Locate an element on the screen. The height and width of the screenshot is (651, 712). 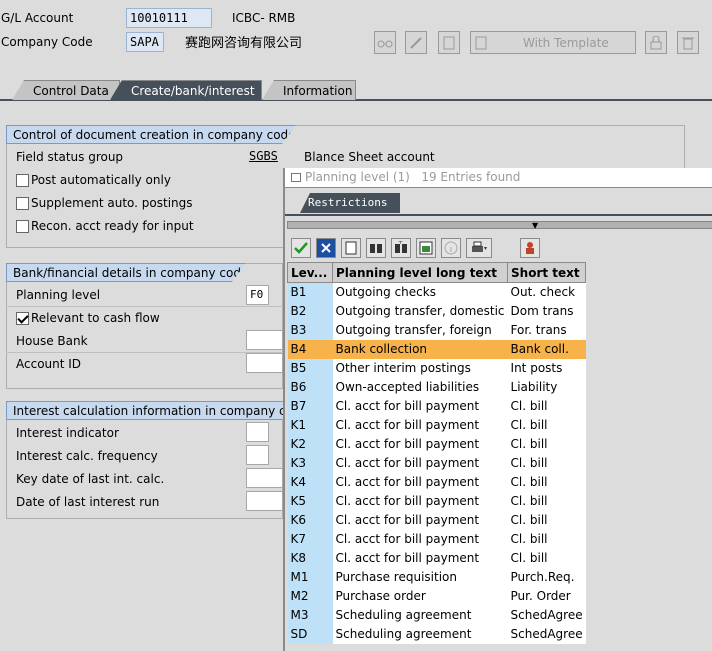
confirm-button is located at coordinates (301, 248).